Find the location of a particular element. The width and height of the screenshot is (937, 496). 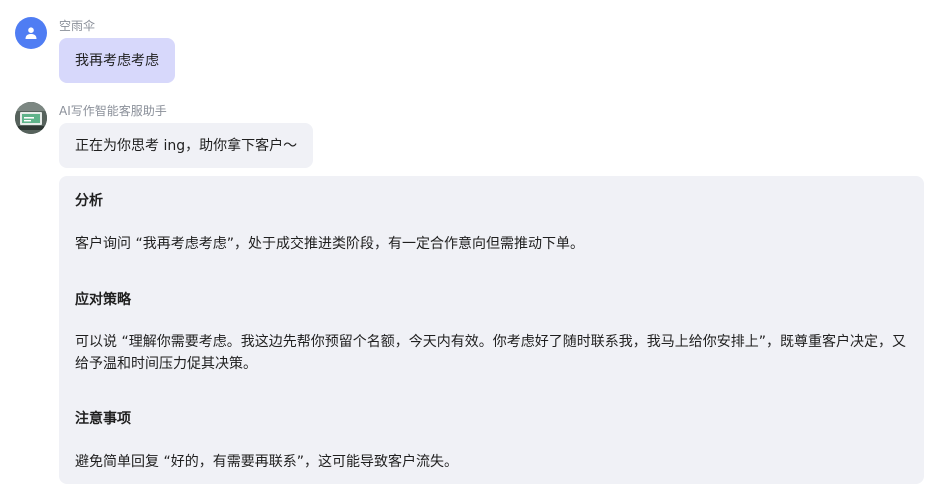

bot-name: AI写作智能客服助手 is located at coordinates (113, 111).